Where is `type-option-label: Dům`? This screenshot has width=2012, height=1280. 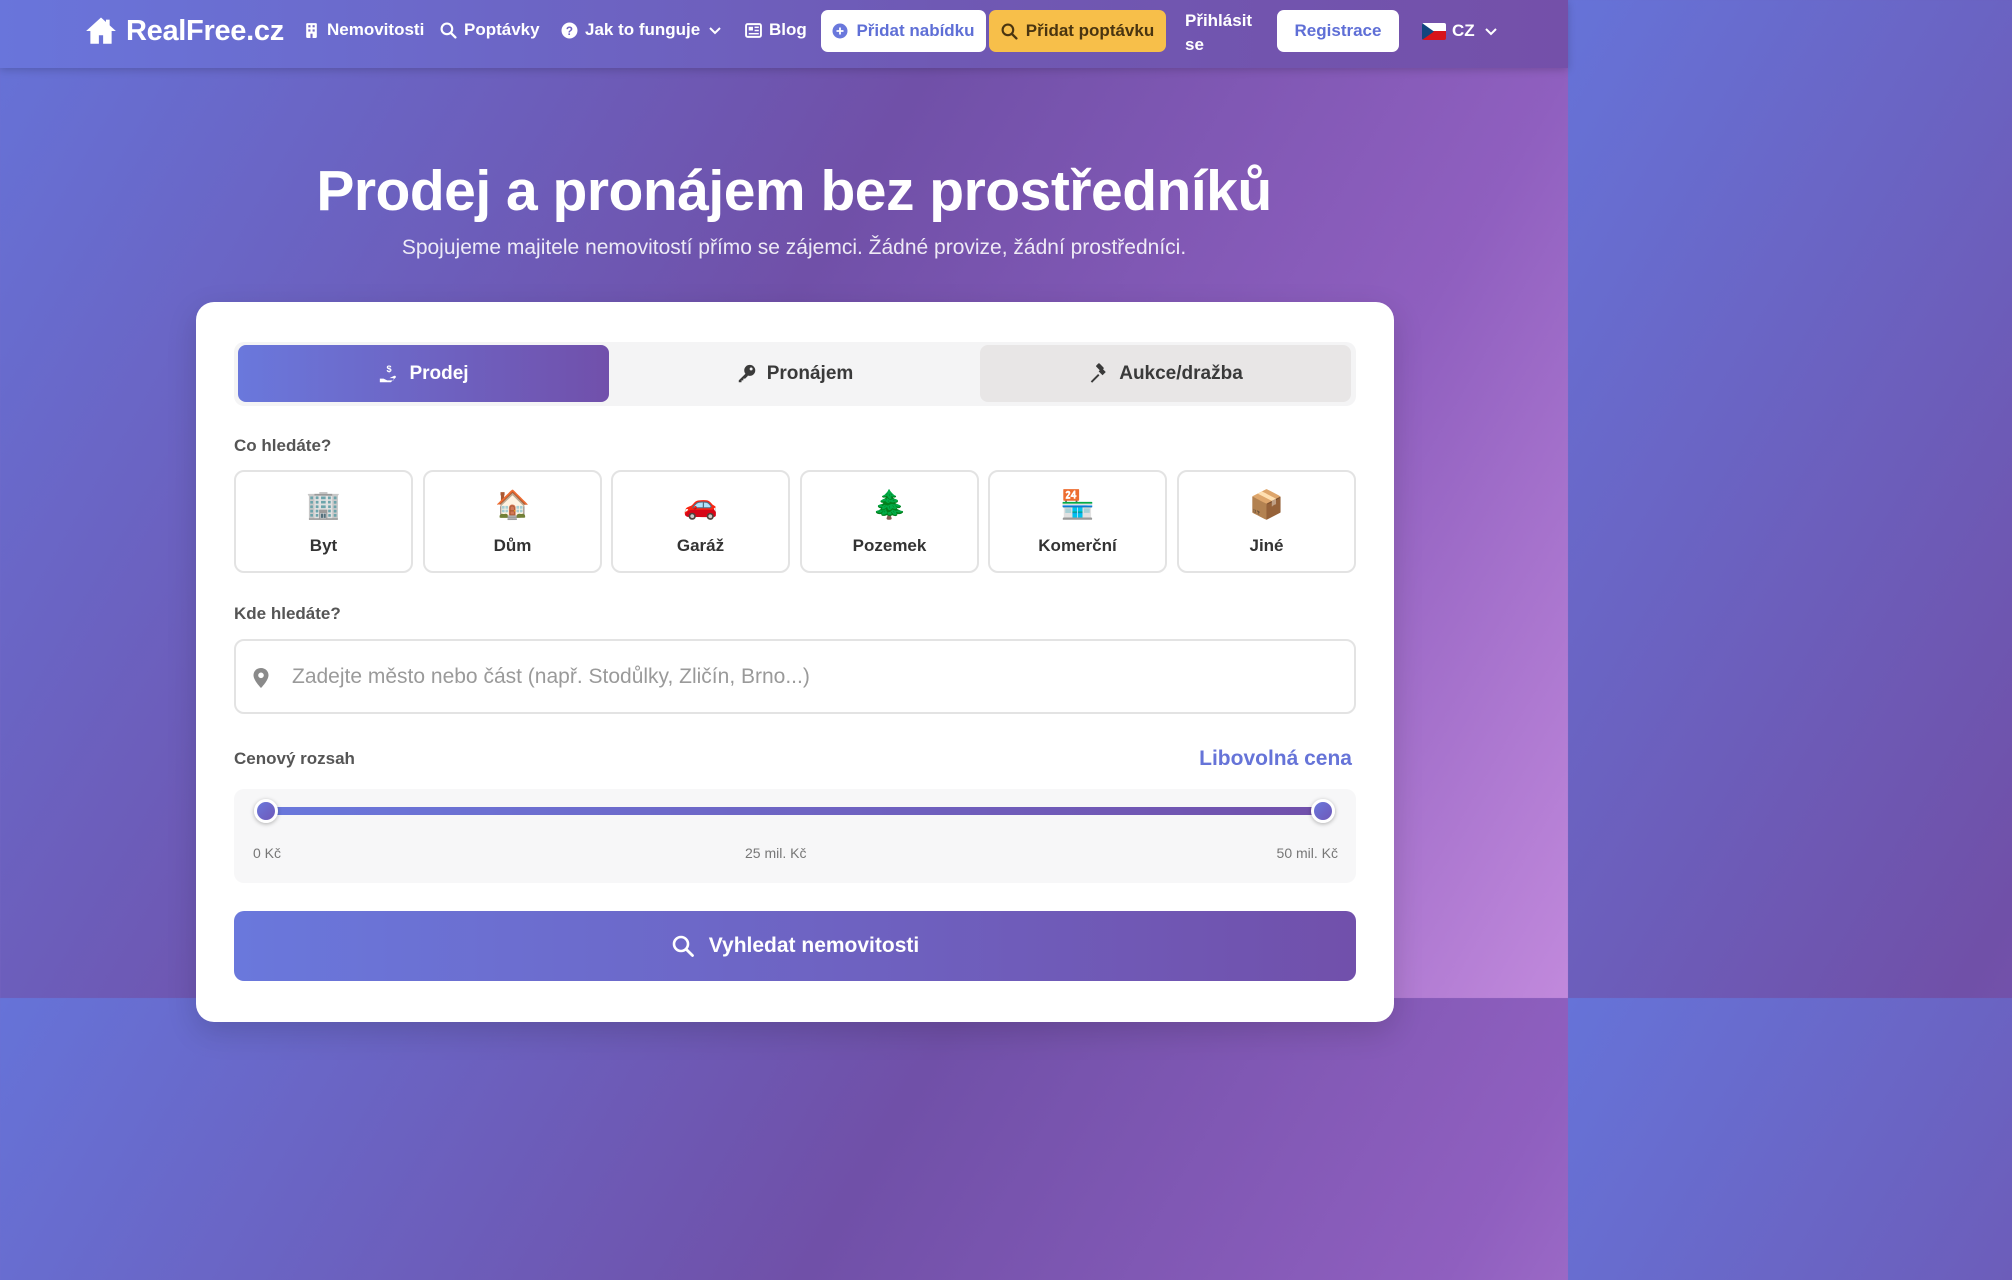 type-option-label: Dům is located at coordinates (512, 545).